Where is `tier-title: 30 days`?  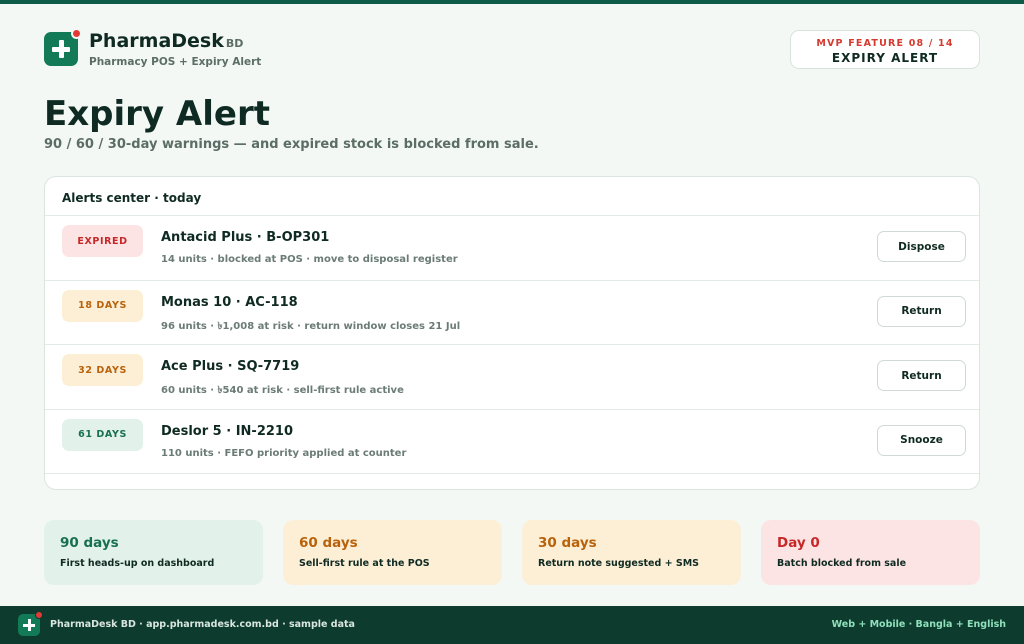
tier-title: 30 days is located at coordinates (567, 543).